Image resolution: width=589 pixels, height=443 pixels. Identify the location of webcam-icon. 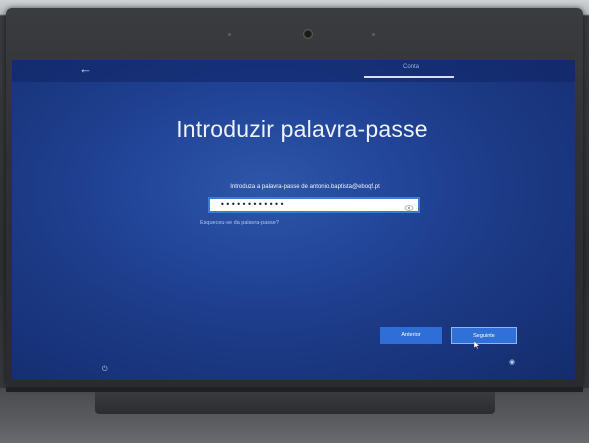
(308, 34).